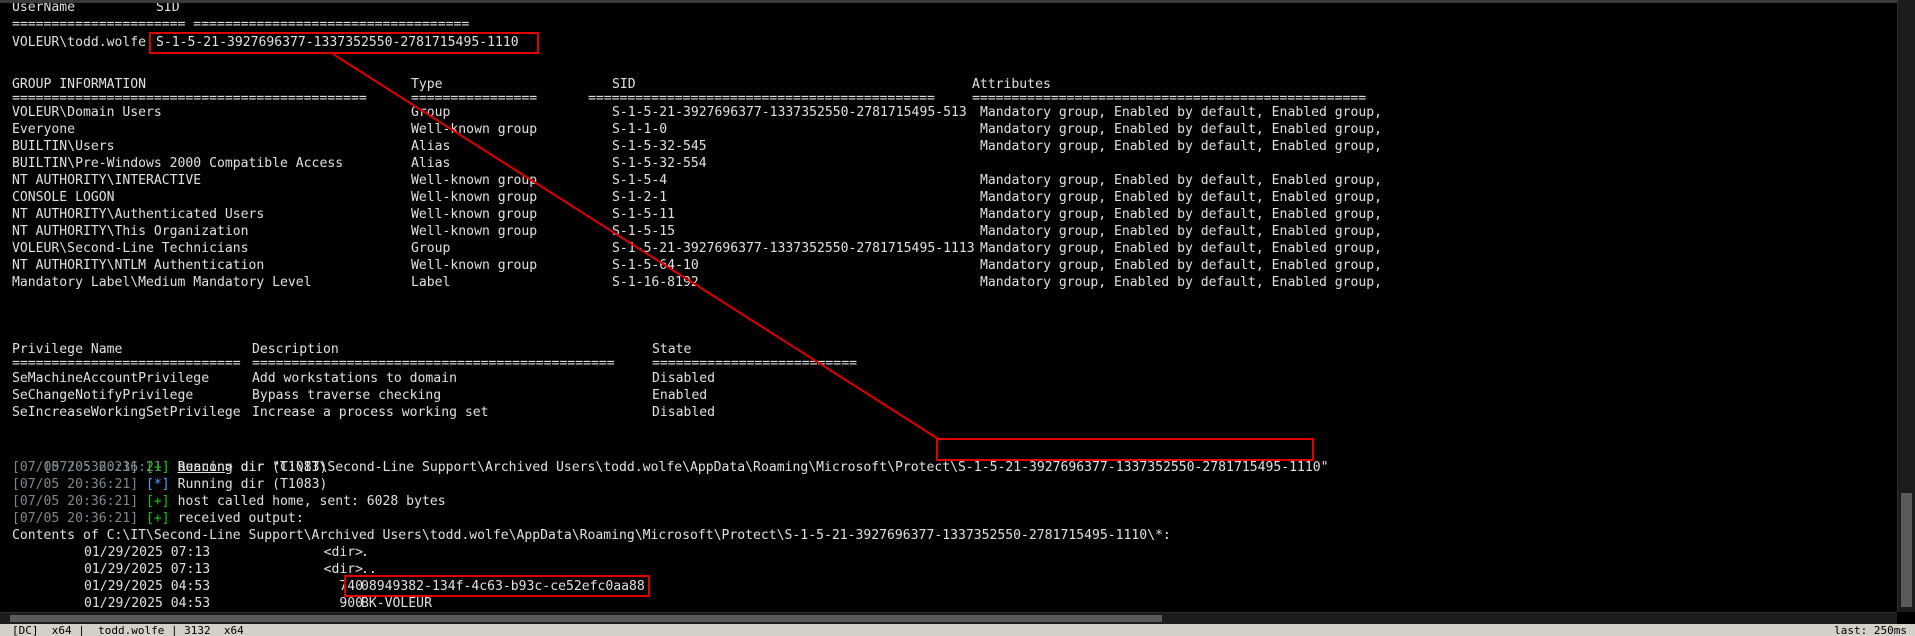 Image resolution: width=1915 pixels, height=636 pixels. What do you see at coordinates (957, 1) in the screenshot?
I see `window-top-edge` at bounding box center [957, 1].